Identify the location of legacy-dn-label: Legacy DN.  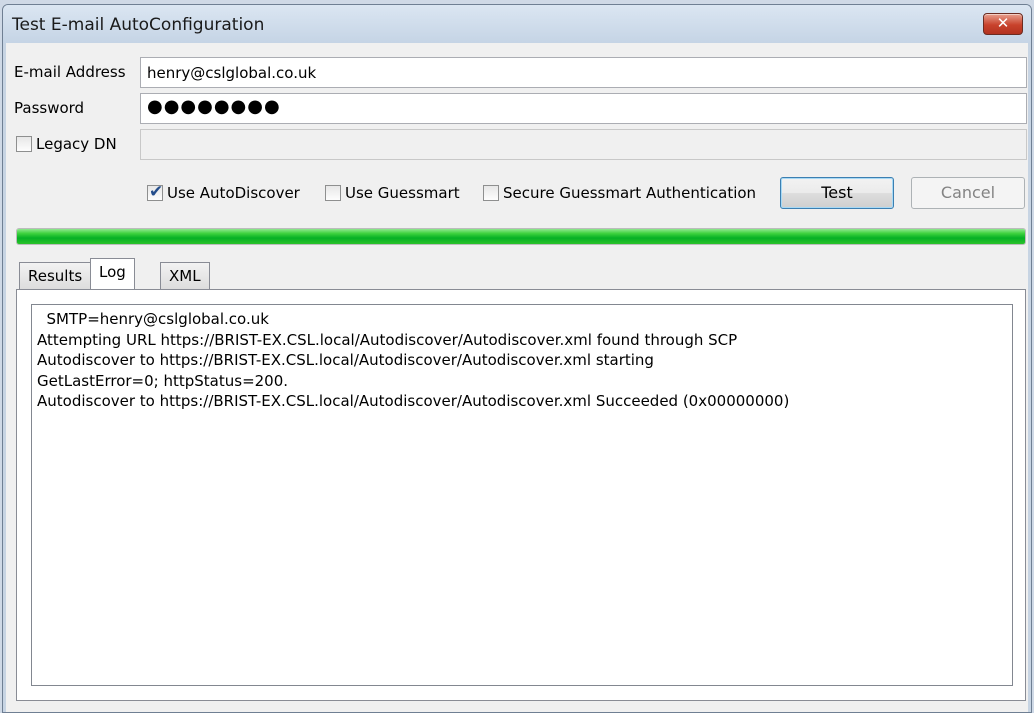
(76, 144).